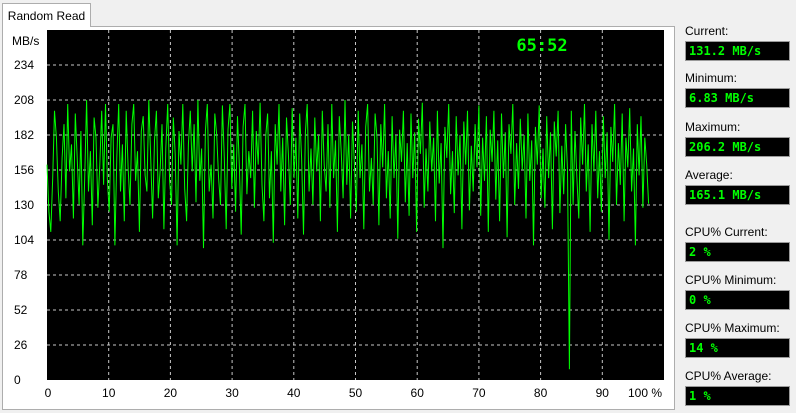 The height and width of the screenshot is (413, 796). I want to click on tab-label: Random Read, so click(46, 15).